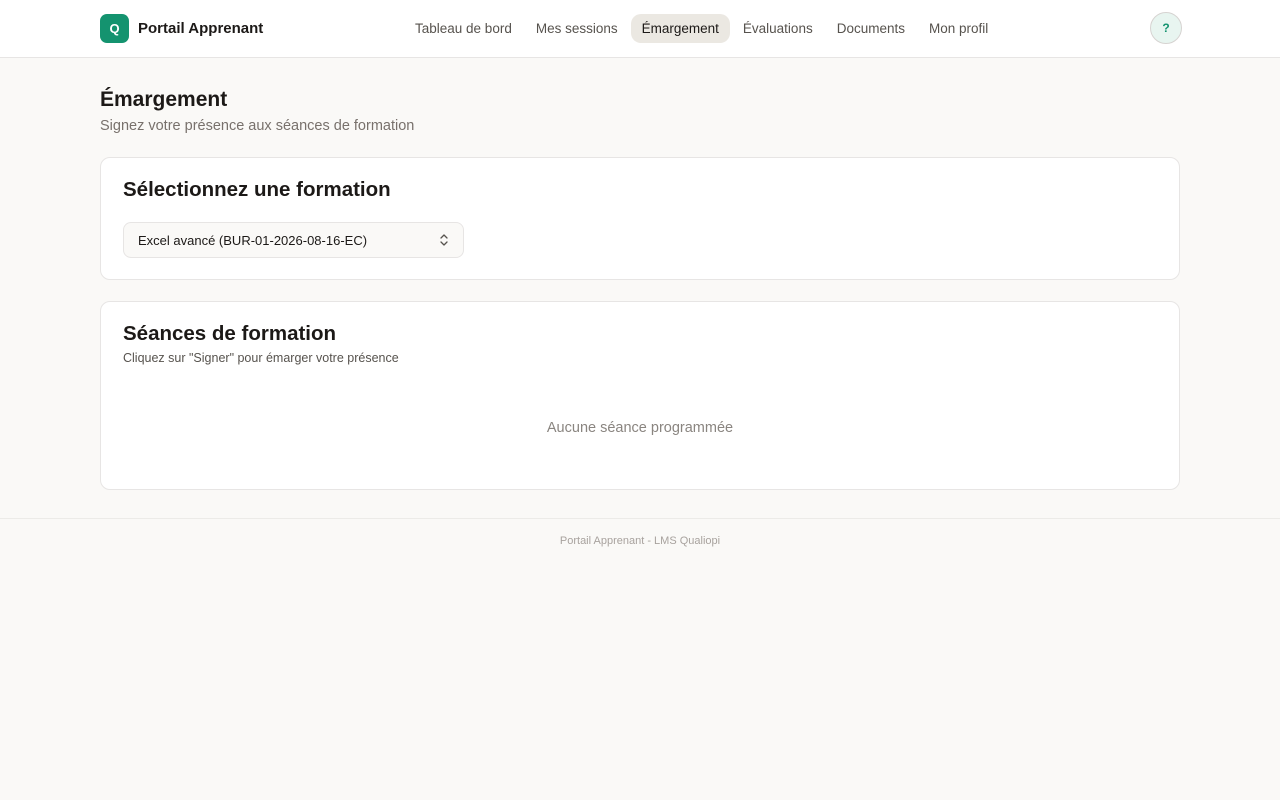 The width and height of the screenshot is (1280, 800). What do you see at coordinates (871, 28) in the screenshot?
I see `nav-item-documents: Documents` at bounding box center [871, 28].